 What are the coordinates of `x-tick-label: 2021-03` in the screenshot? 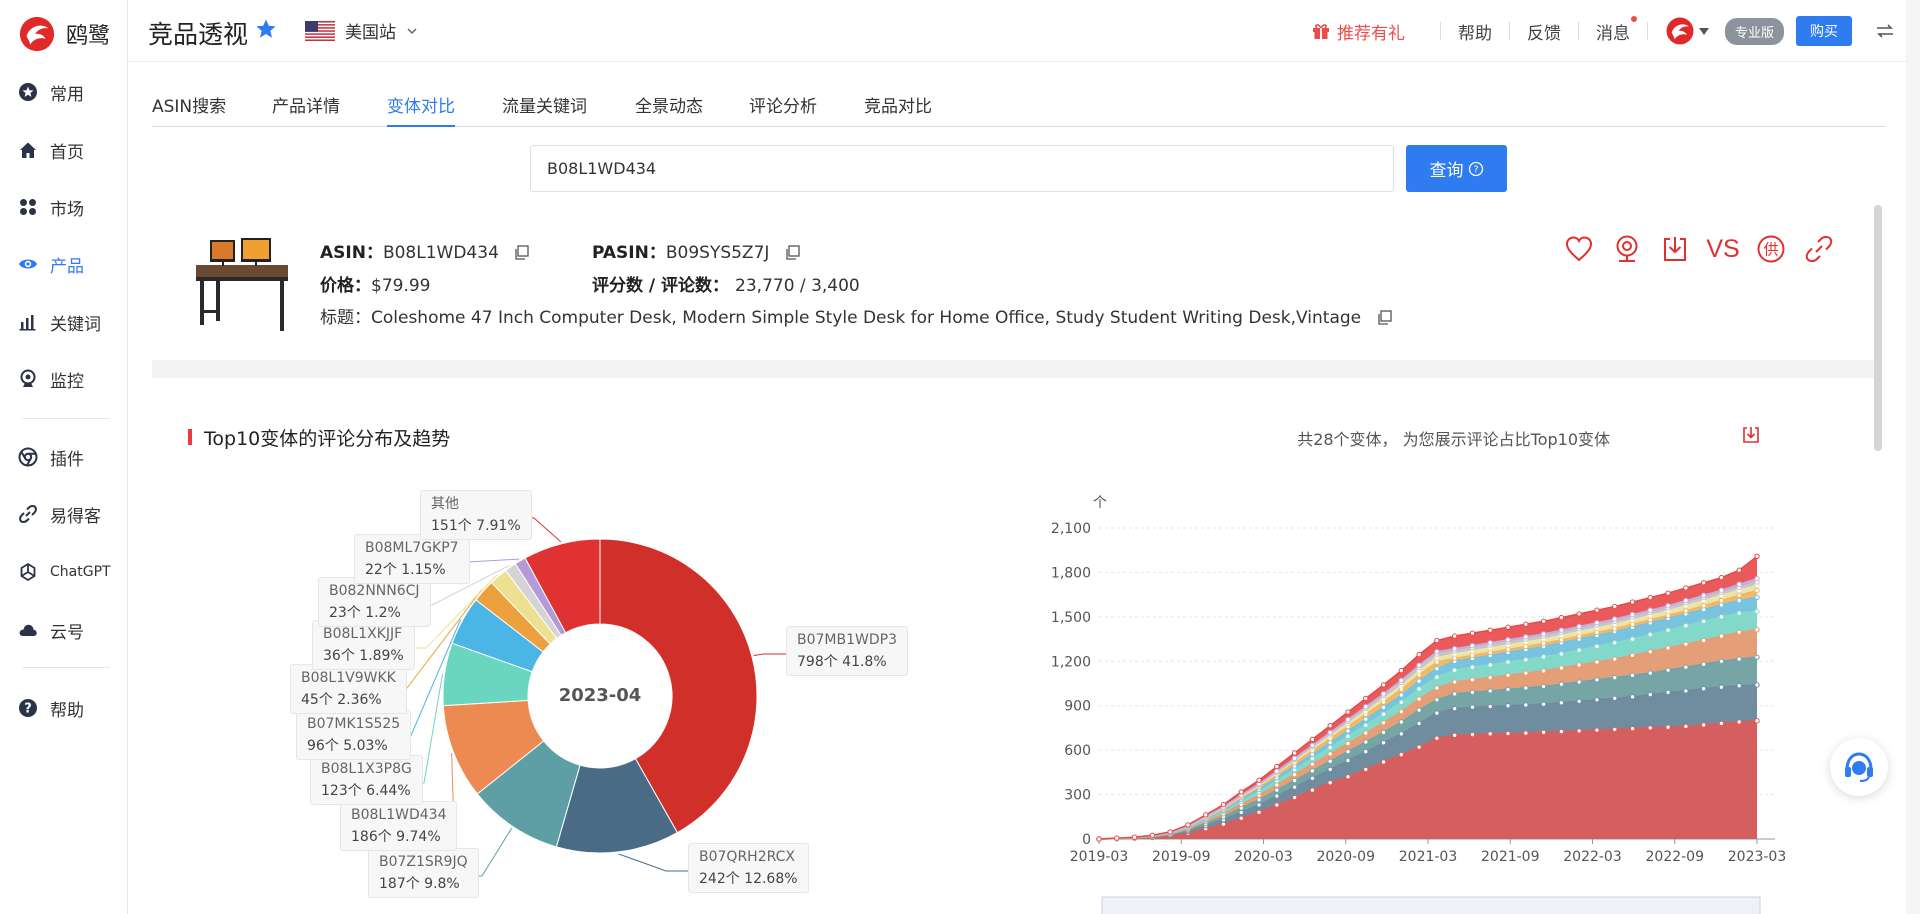 It's located at (1428, 857).